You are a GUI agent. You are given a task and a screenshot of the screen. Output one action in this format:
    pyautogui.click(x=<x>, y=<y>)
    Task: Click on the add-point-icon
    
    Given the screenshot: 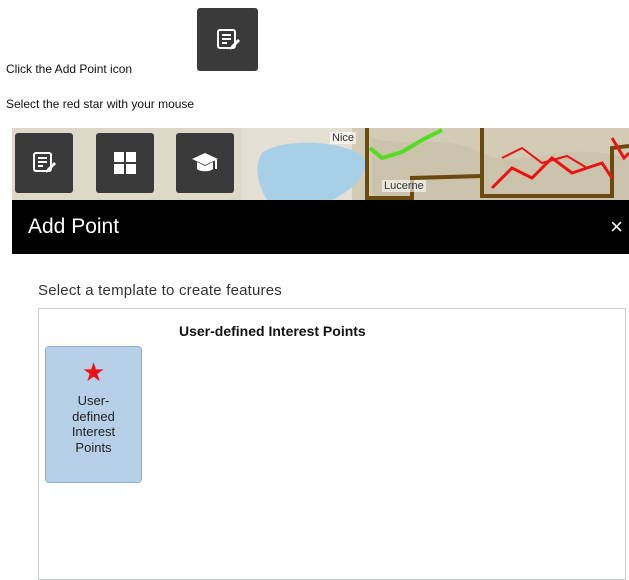 What is the action you would take?
    pyautogui.click(x=227, y=39)
    